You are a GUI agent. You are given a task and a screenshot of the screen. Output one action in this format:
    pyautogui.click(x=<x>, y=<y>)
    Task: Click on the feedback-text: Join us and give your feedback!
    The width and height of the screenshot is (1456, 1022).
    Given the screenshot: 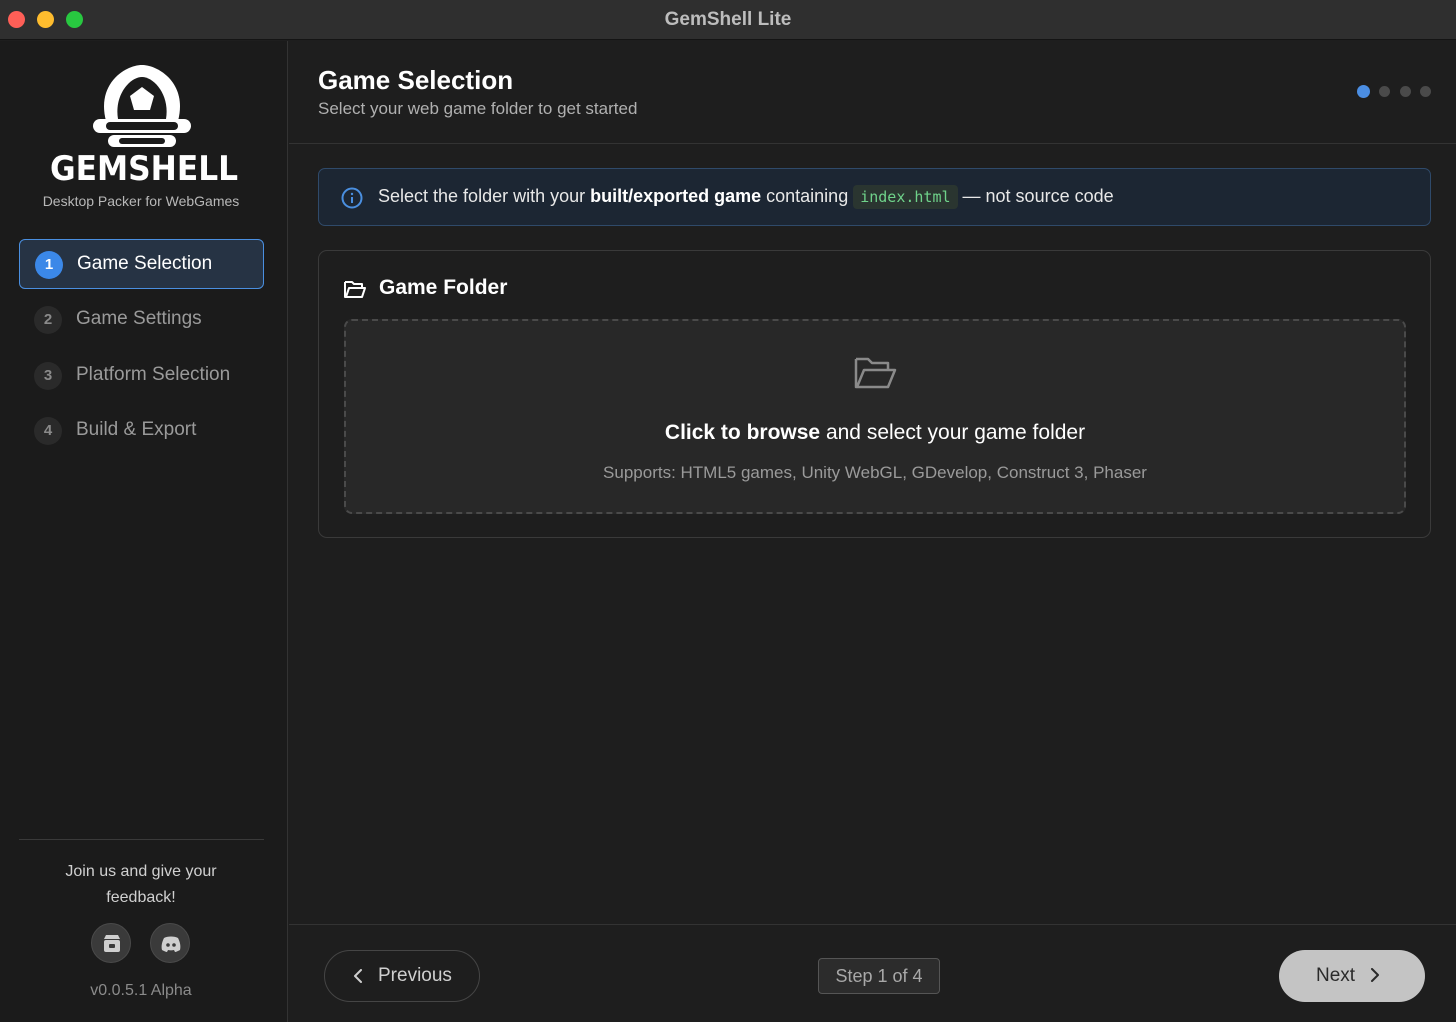 What is the action you would take?
    pyautogui.click(x=141, y=884)
    